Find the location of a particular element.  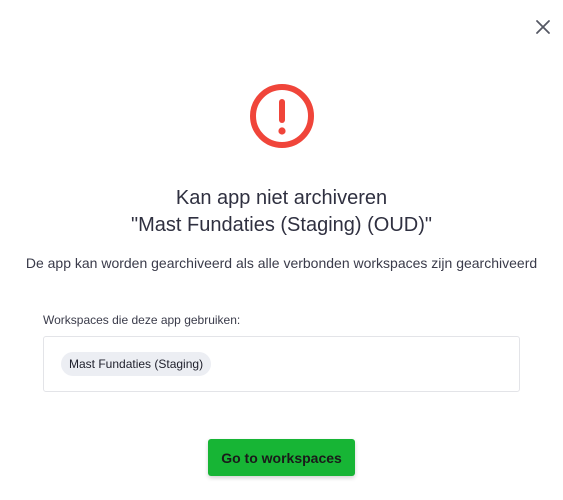

close-icon is located at coordinates (543, 27).